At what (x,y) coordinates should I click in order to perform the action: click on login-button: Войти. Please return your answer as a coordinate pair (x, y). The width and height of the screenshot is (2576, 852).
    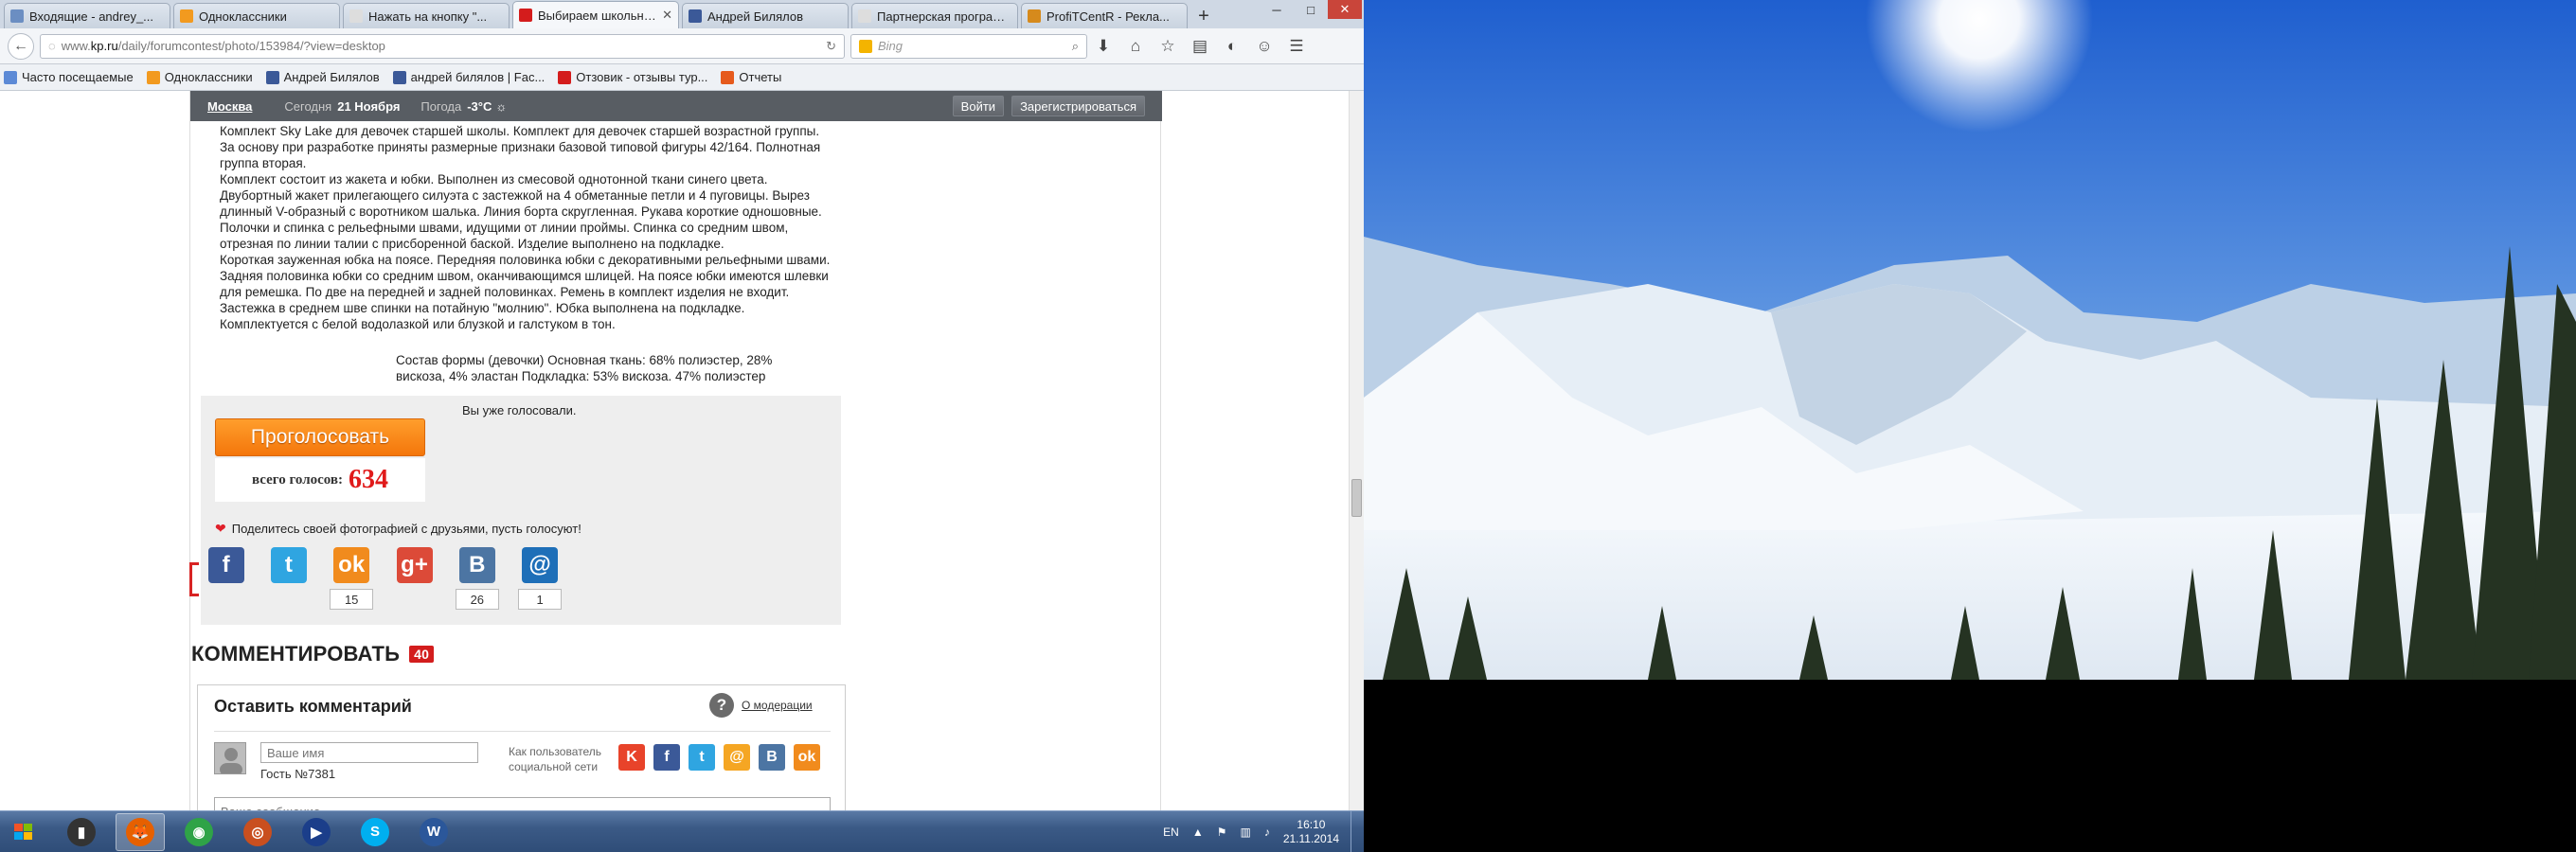
    Looking at the image, I should click on (978, 106).